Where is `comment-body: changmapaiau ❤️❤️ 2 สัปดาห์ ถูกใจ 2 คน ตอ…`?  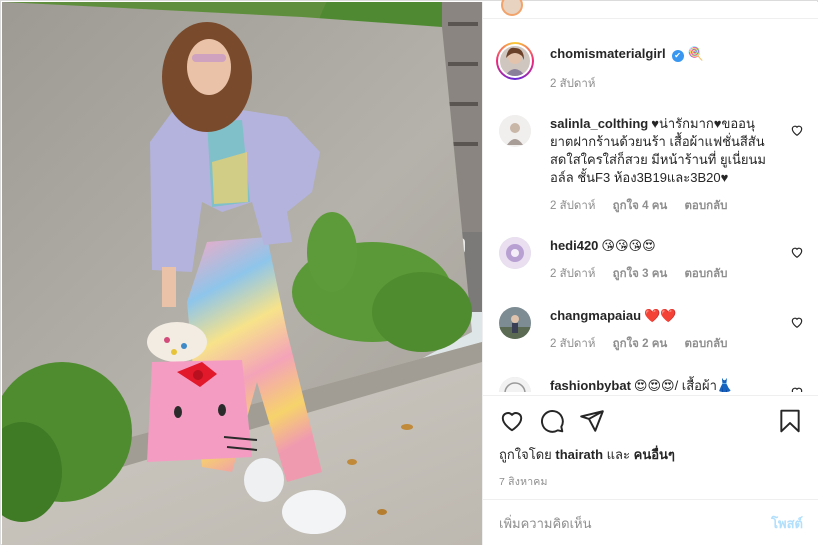
comment-body: changmapaiau ❤️❤️ 2 สัปดาห์ ถูกใจ 2 คน ตอ… is located at coordinates (664, 330).